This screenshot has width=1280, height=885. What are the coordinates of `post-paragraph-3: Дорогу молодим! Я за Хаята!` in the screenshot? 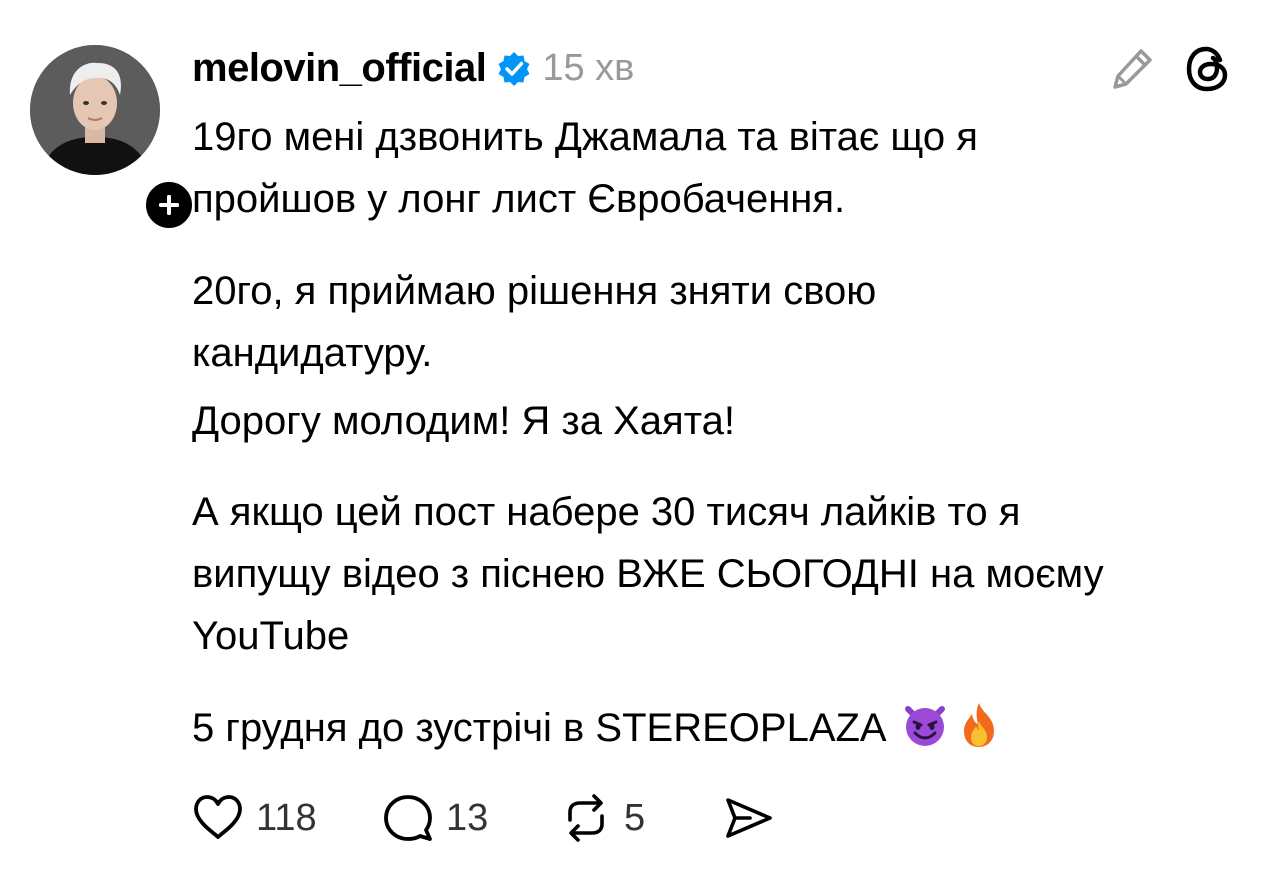 It's located at (722, 421).